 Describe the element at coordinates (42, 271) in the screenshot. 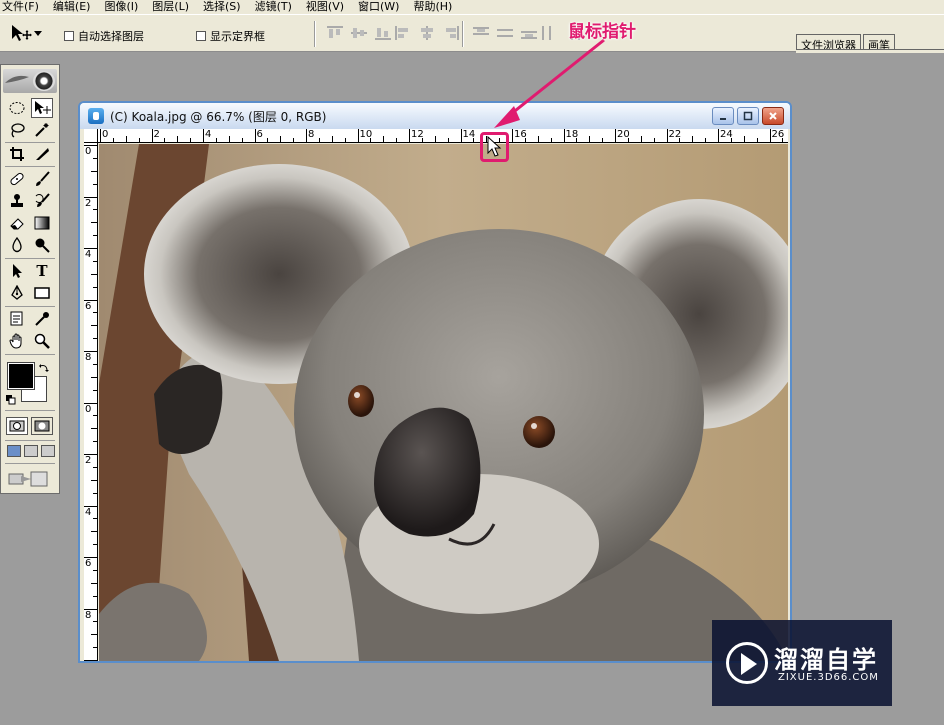

I see `type-tool: T` at that location.